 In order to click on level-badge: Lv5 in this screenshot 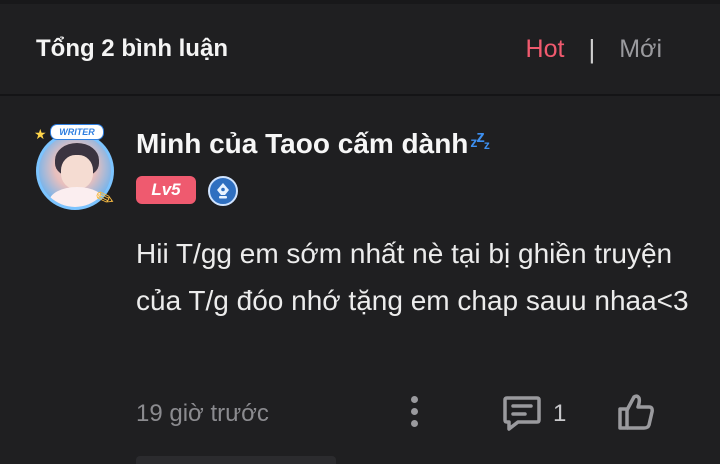, I will do `click(166, 190)`.